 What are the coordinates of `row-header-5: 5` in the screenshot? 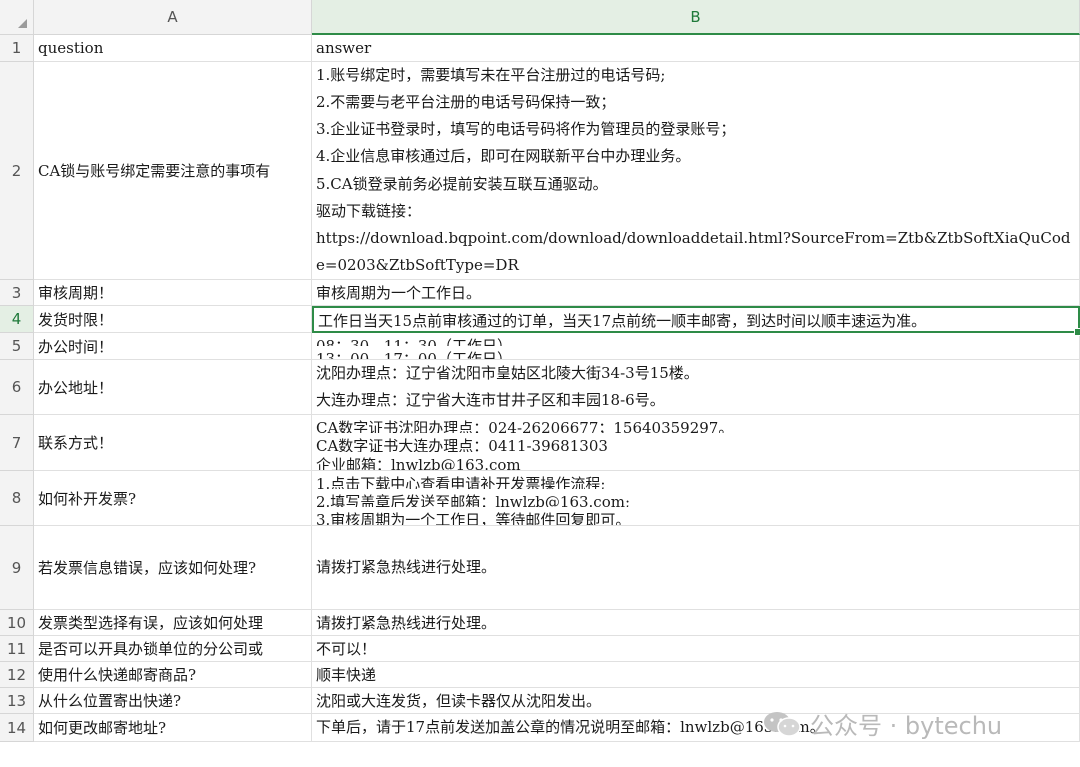 It's located at (17, 346).